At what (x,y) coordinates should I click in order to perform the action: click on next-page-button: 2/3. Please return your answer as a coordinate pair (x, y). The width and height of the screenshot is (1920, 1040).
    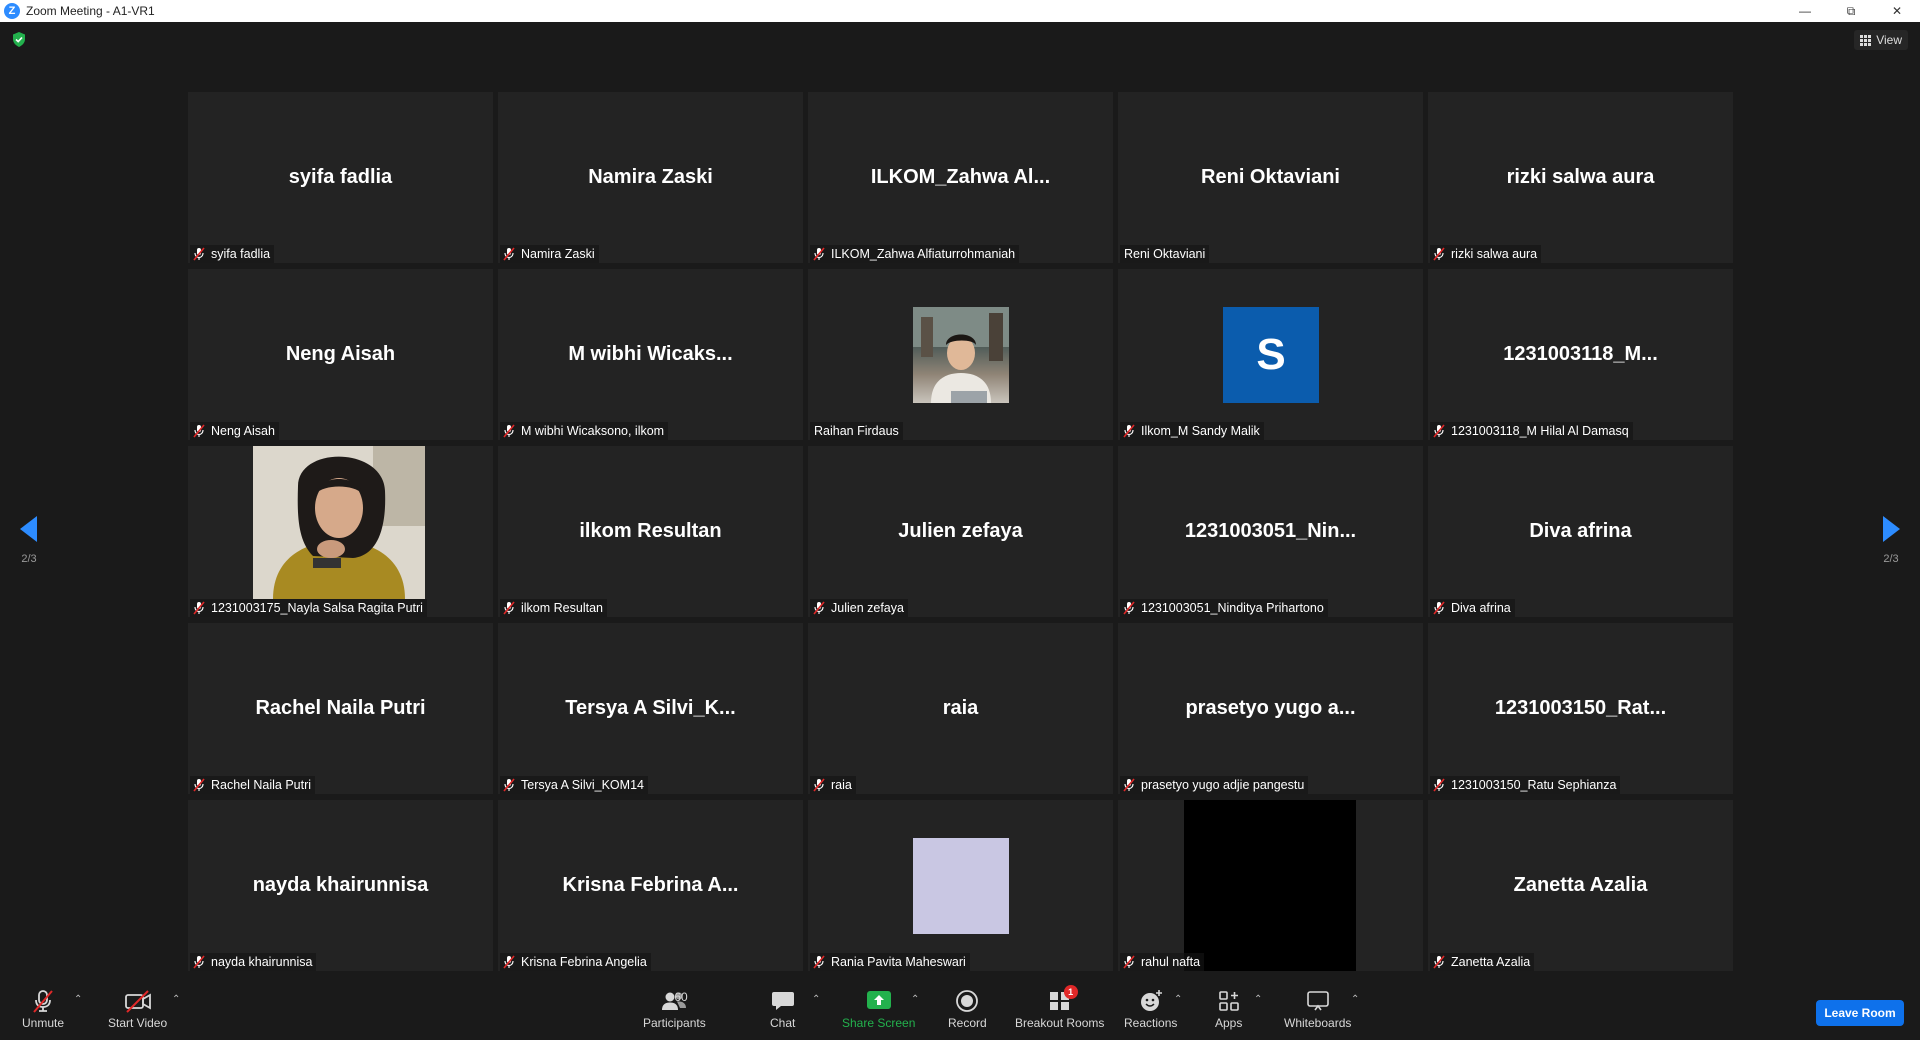
    Looking at the image, I should click on (1891, 540).